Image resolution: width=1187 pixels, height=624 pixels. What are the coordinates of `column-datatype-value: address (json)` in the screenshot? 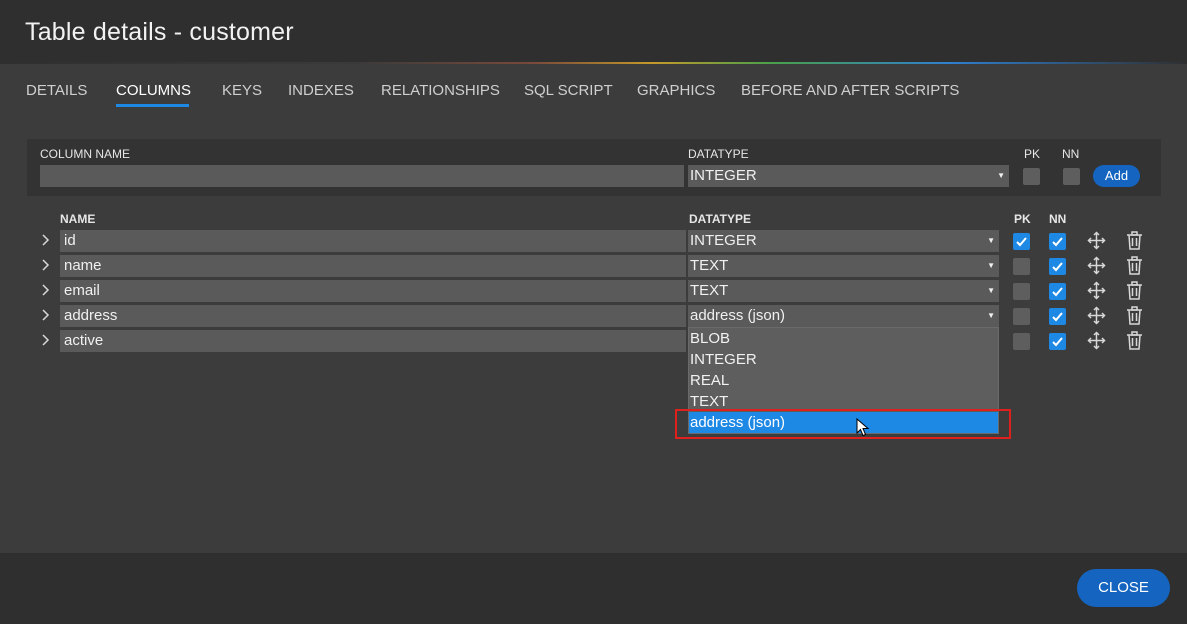 It's located at (738, 315).